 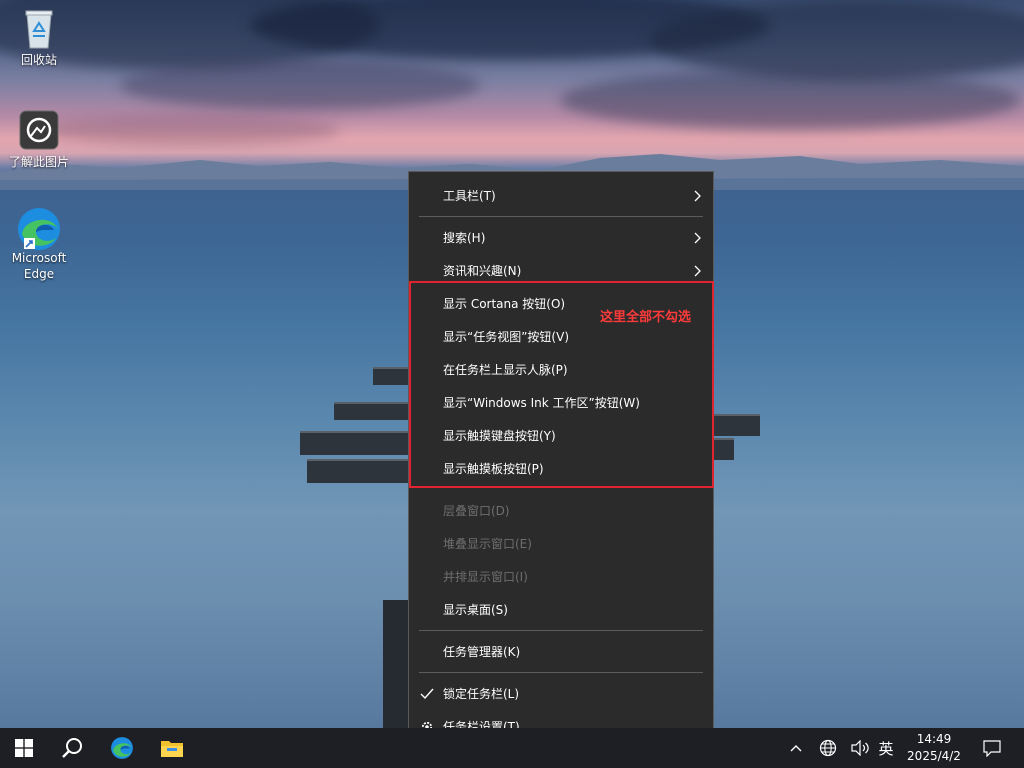 I want to click on search-icon, so click(x=72, y=748).